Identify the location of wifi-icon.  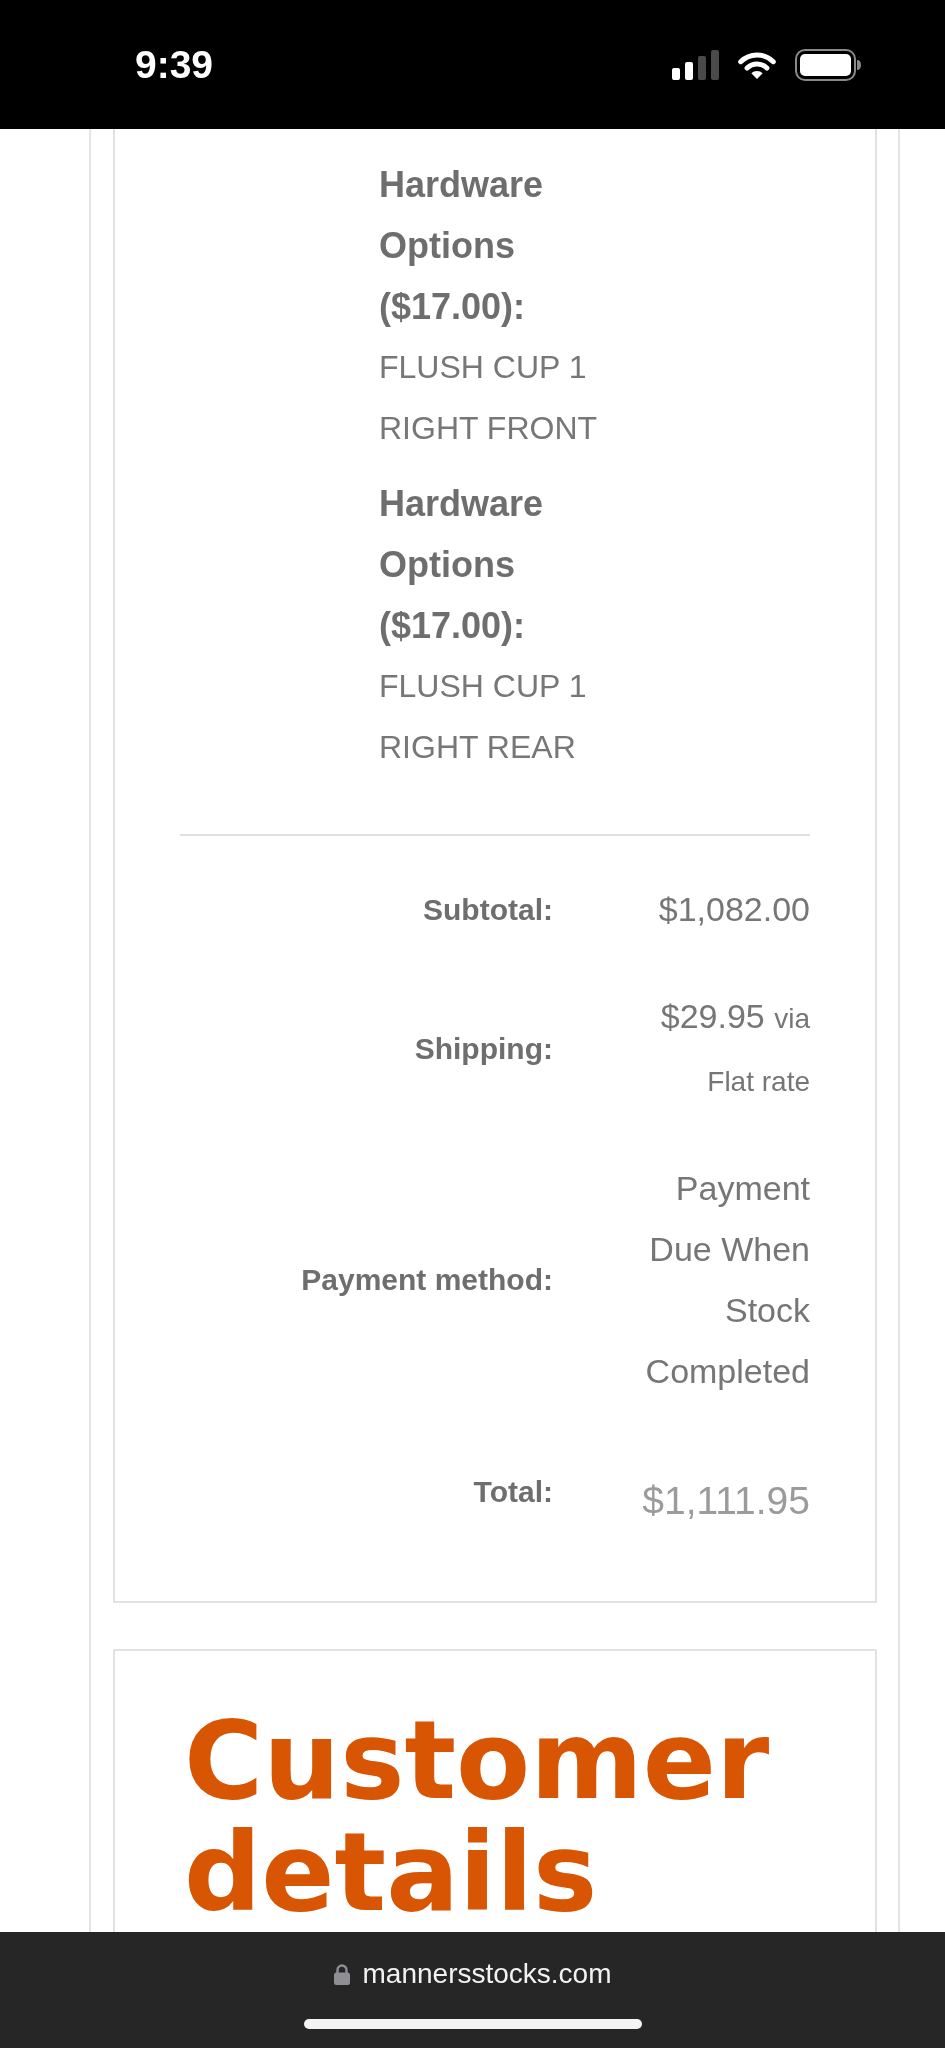
(757, 64).